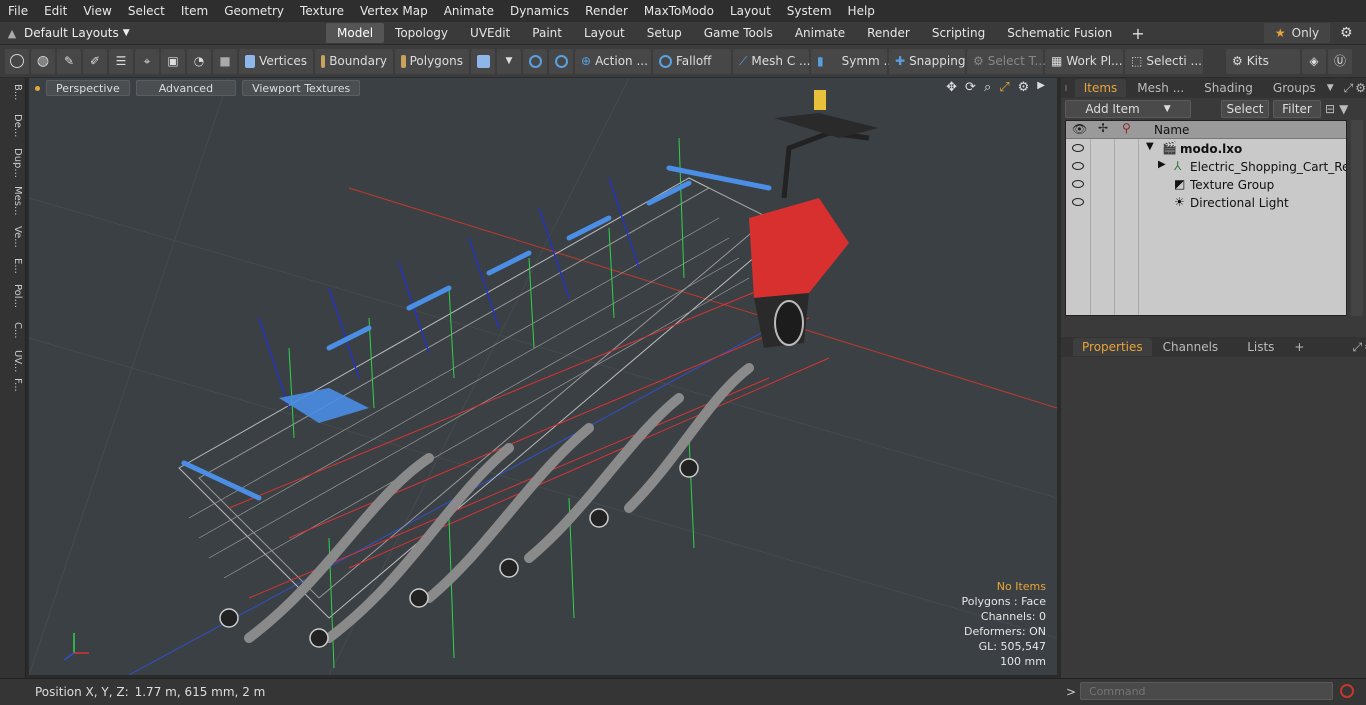 The width and height of the screenshot is (1366, 705). I want to click on polygons-button: Polygons, so click(432, 61).